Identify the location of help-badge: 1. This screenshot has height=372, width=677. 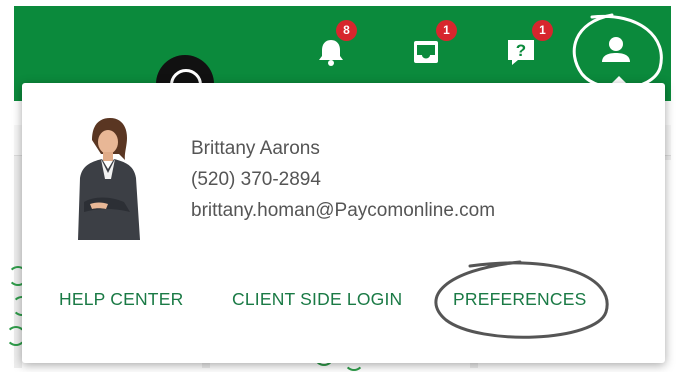
(542, 30).